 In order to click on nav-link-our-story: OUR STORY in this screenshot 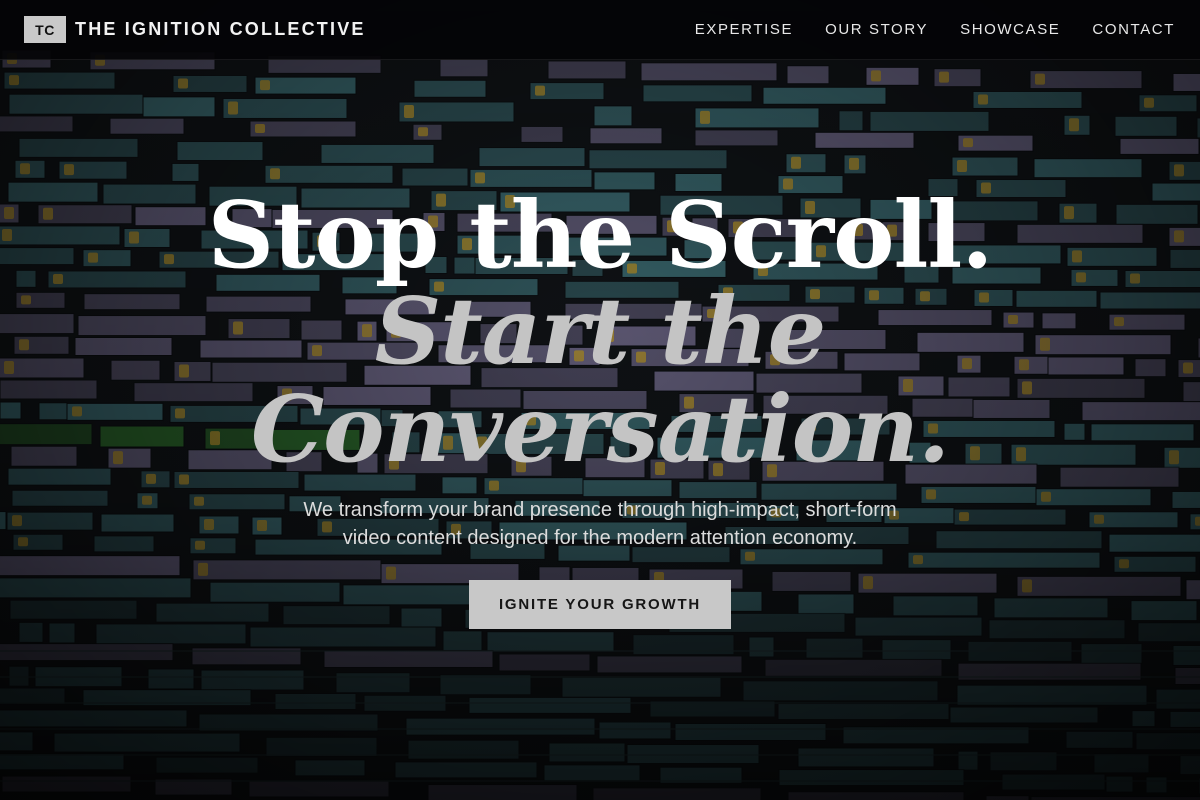, I will do `click(876, 29)`.